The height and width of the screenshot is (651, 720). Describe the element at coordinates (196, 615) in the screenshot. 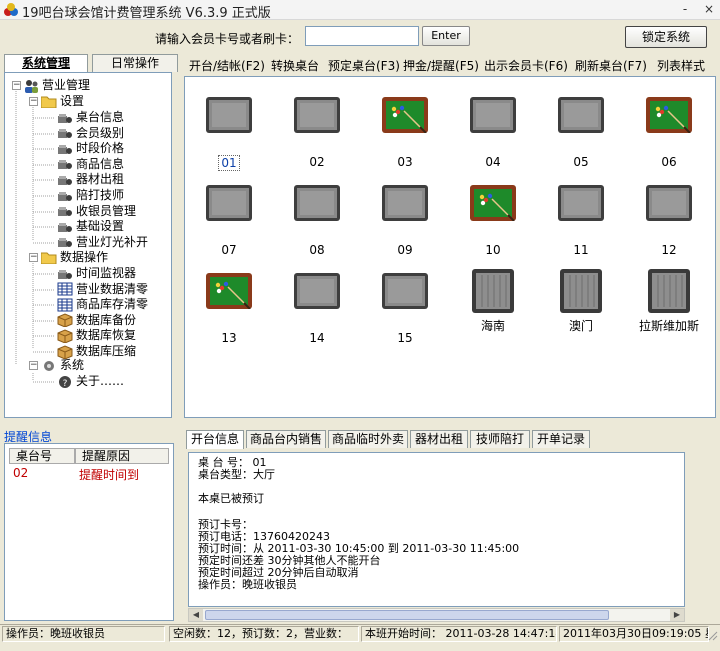

I see `scroll-left-arrow-icon: ◀` at that location.